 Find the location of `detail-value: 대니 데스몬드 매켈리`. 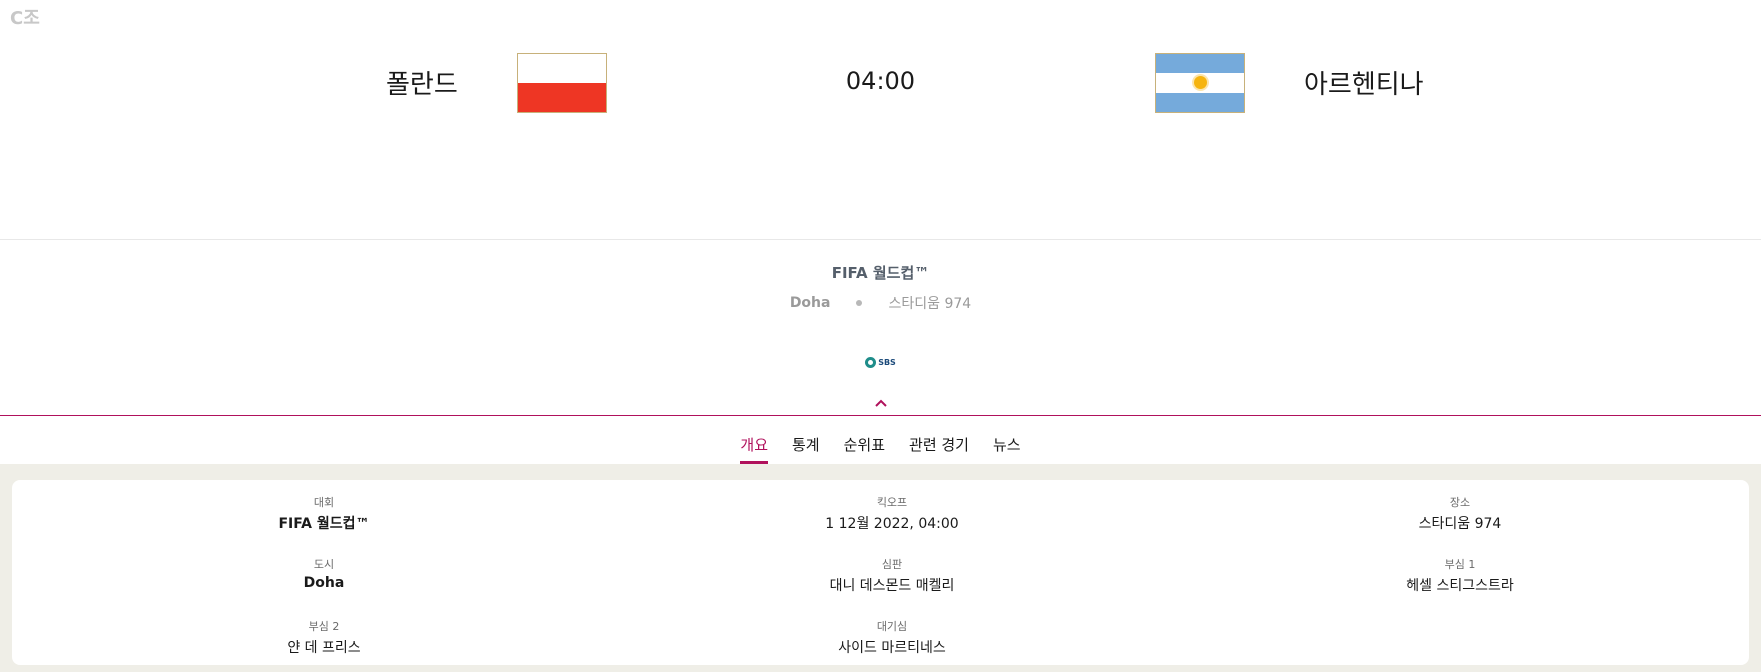

detail-value: 대니 데스몬드 매켈리 is located at coordinates (892, 586).